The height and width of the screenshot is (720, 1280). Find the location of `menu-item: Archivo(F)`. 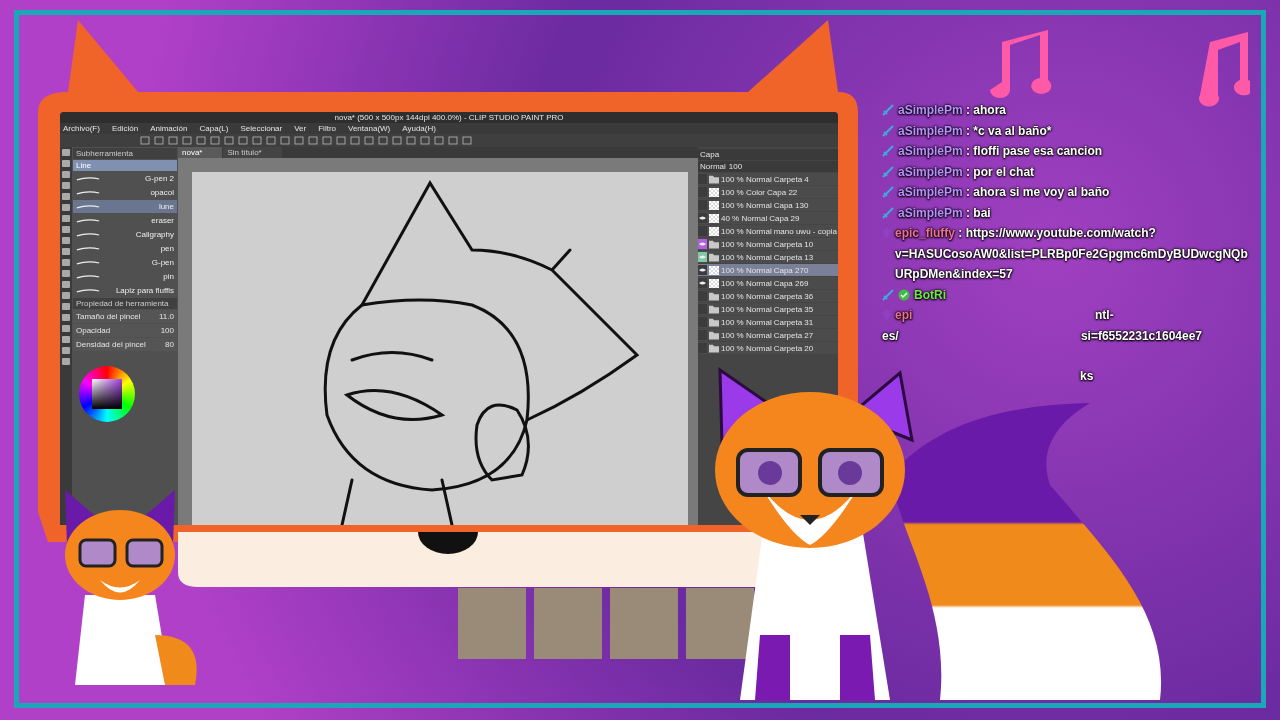

menu-item: Archivo(F) is located at coordinates (81, 128).